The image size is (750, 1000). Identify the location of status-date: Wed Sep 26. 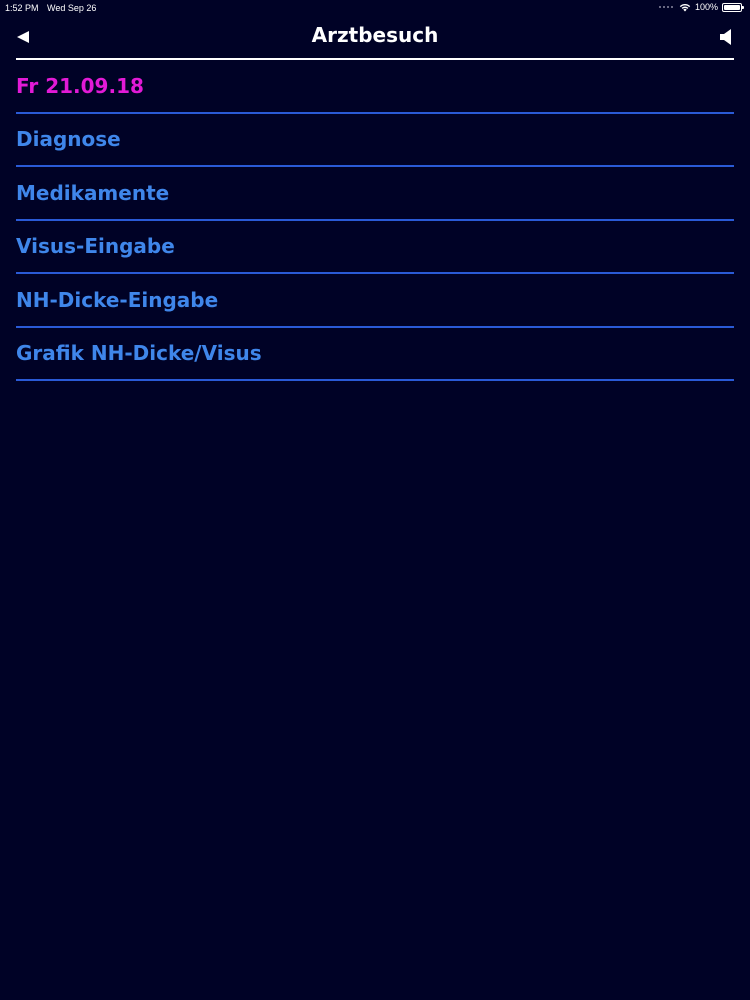
(72, 8).